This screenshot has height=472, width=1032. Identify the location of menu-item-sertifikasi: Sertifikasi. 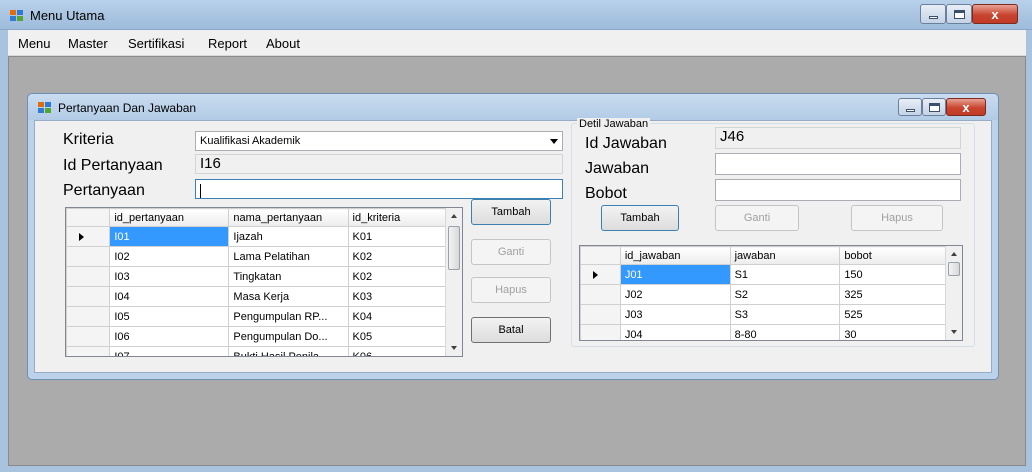
(156, 43).